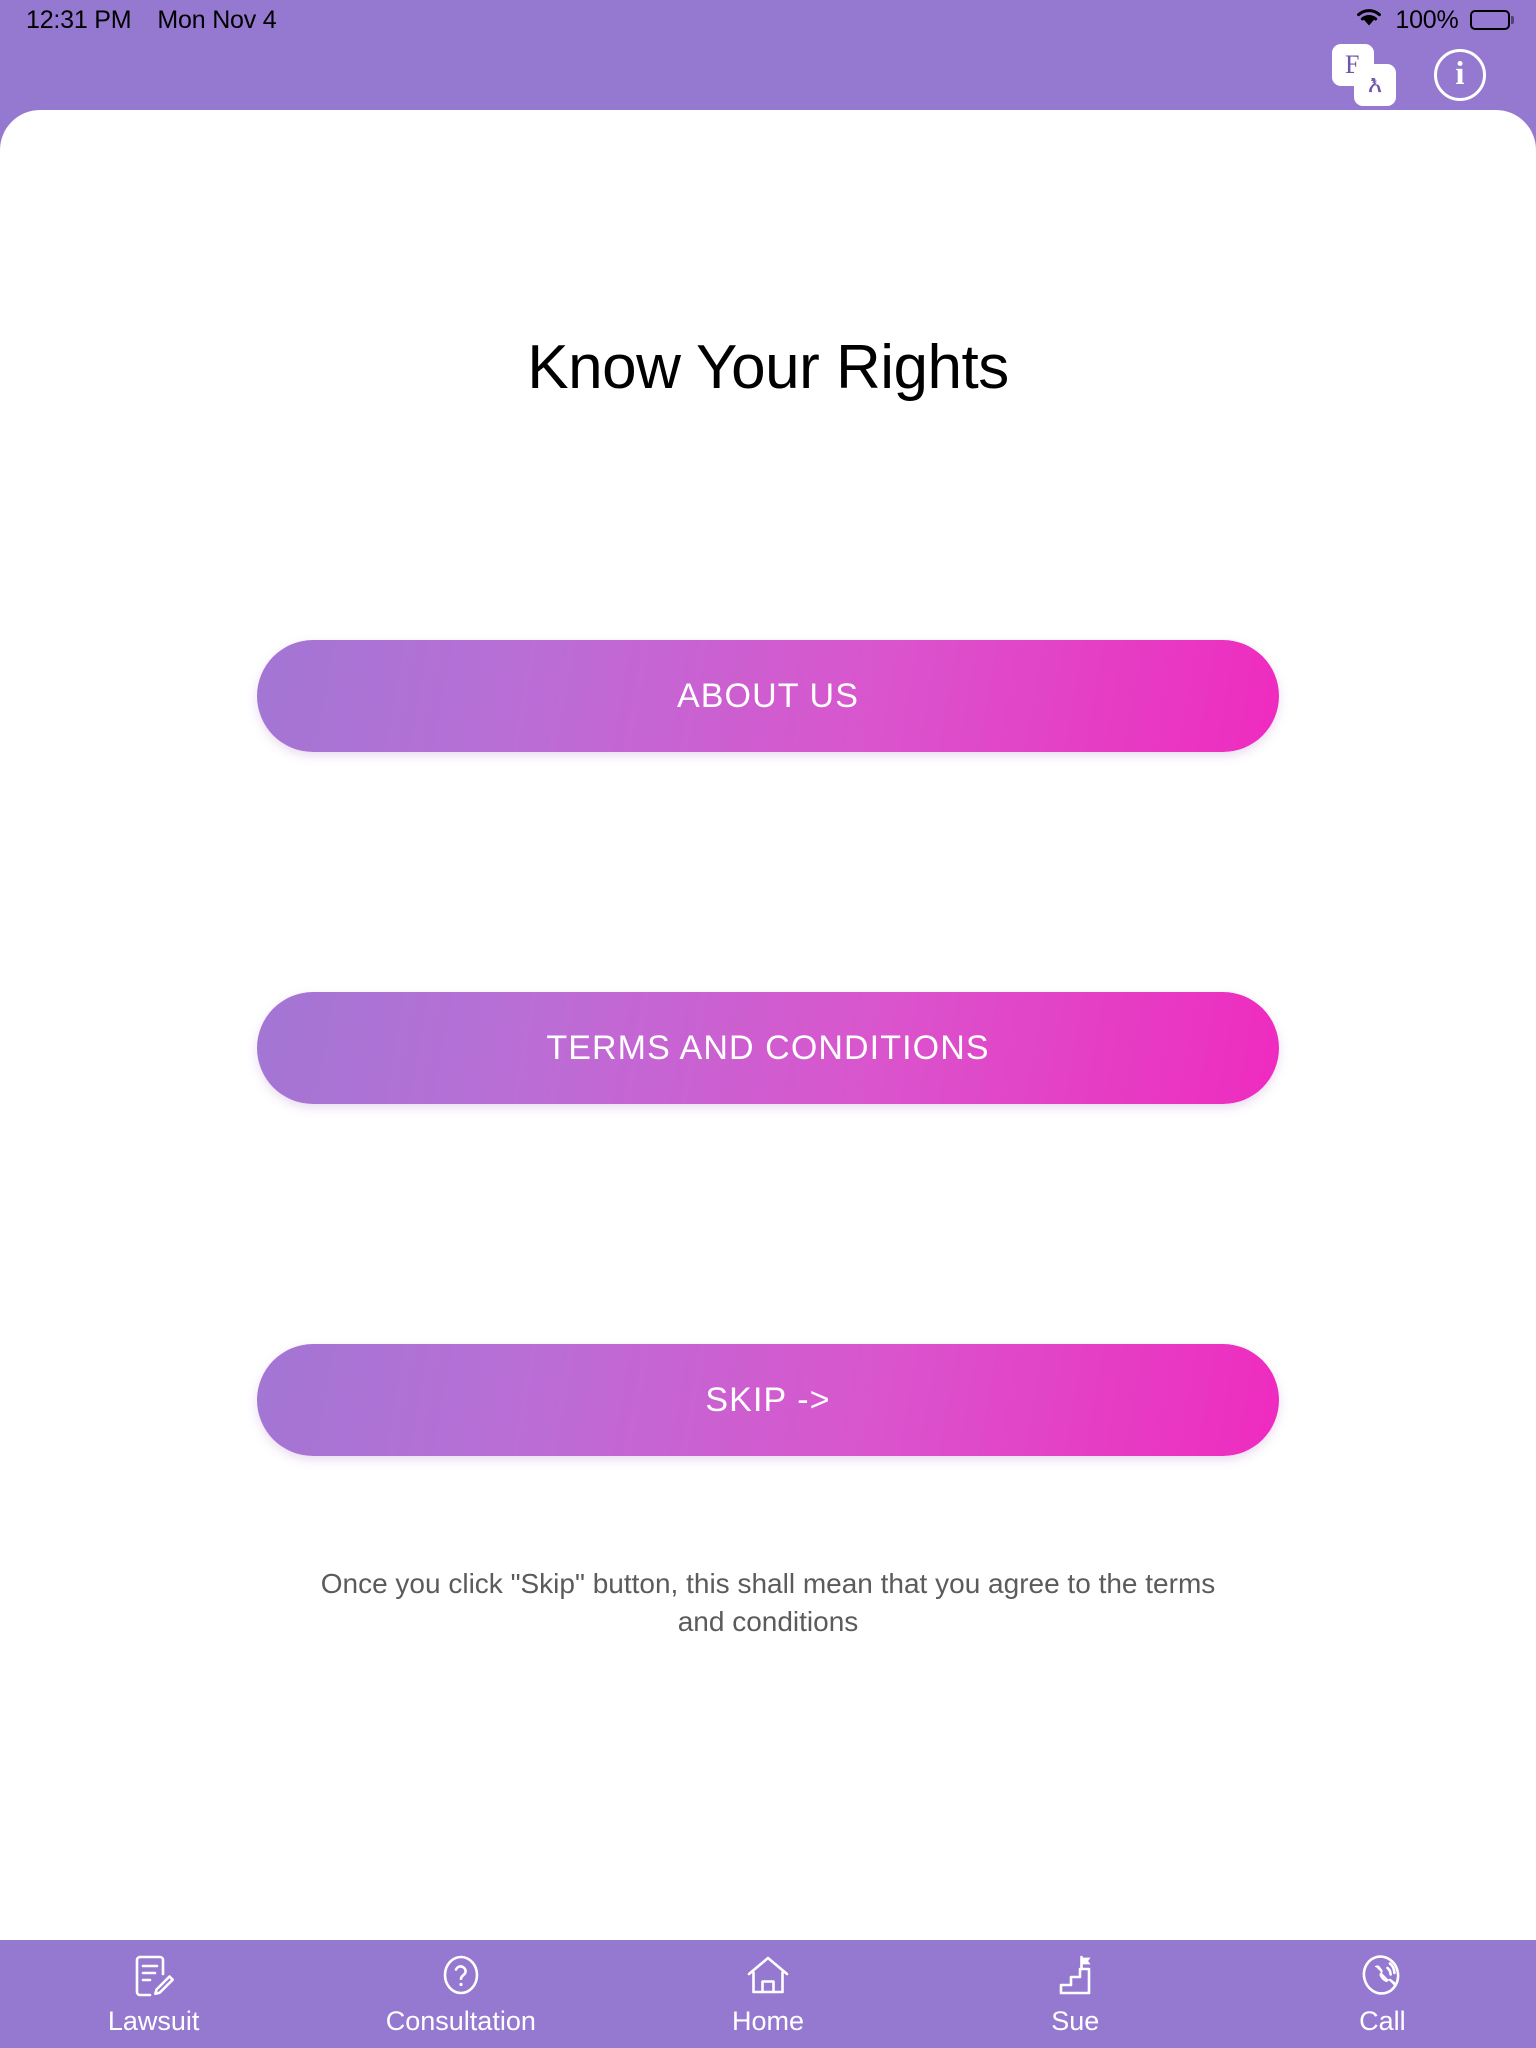 The width and height of the screenshot is (1536, 2048). I want to click on language-toggle-icon: E እ, so click(1364, 75).